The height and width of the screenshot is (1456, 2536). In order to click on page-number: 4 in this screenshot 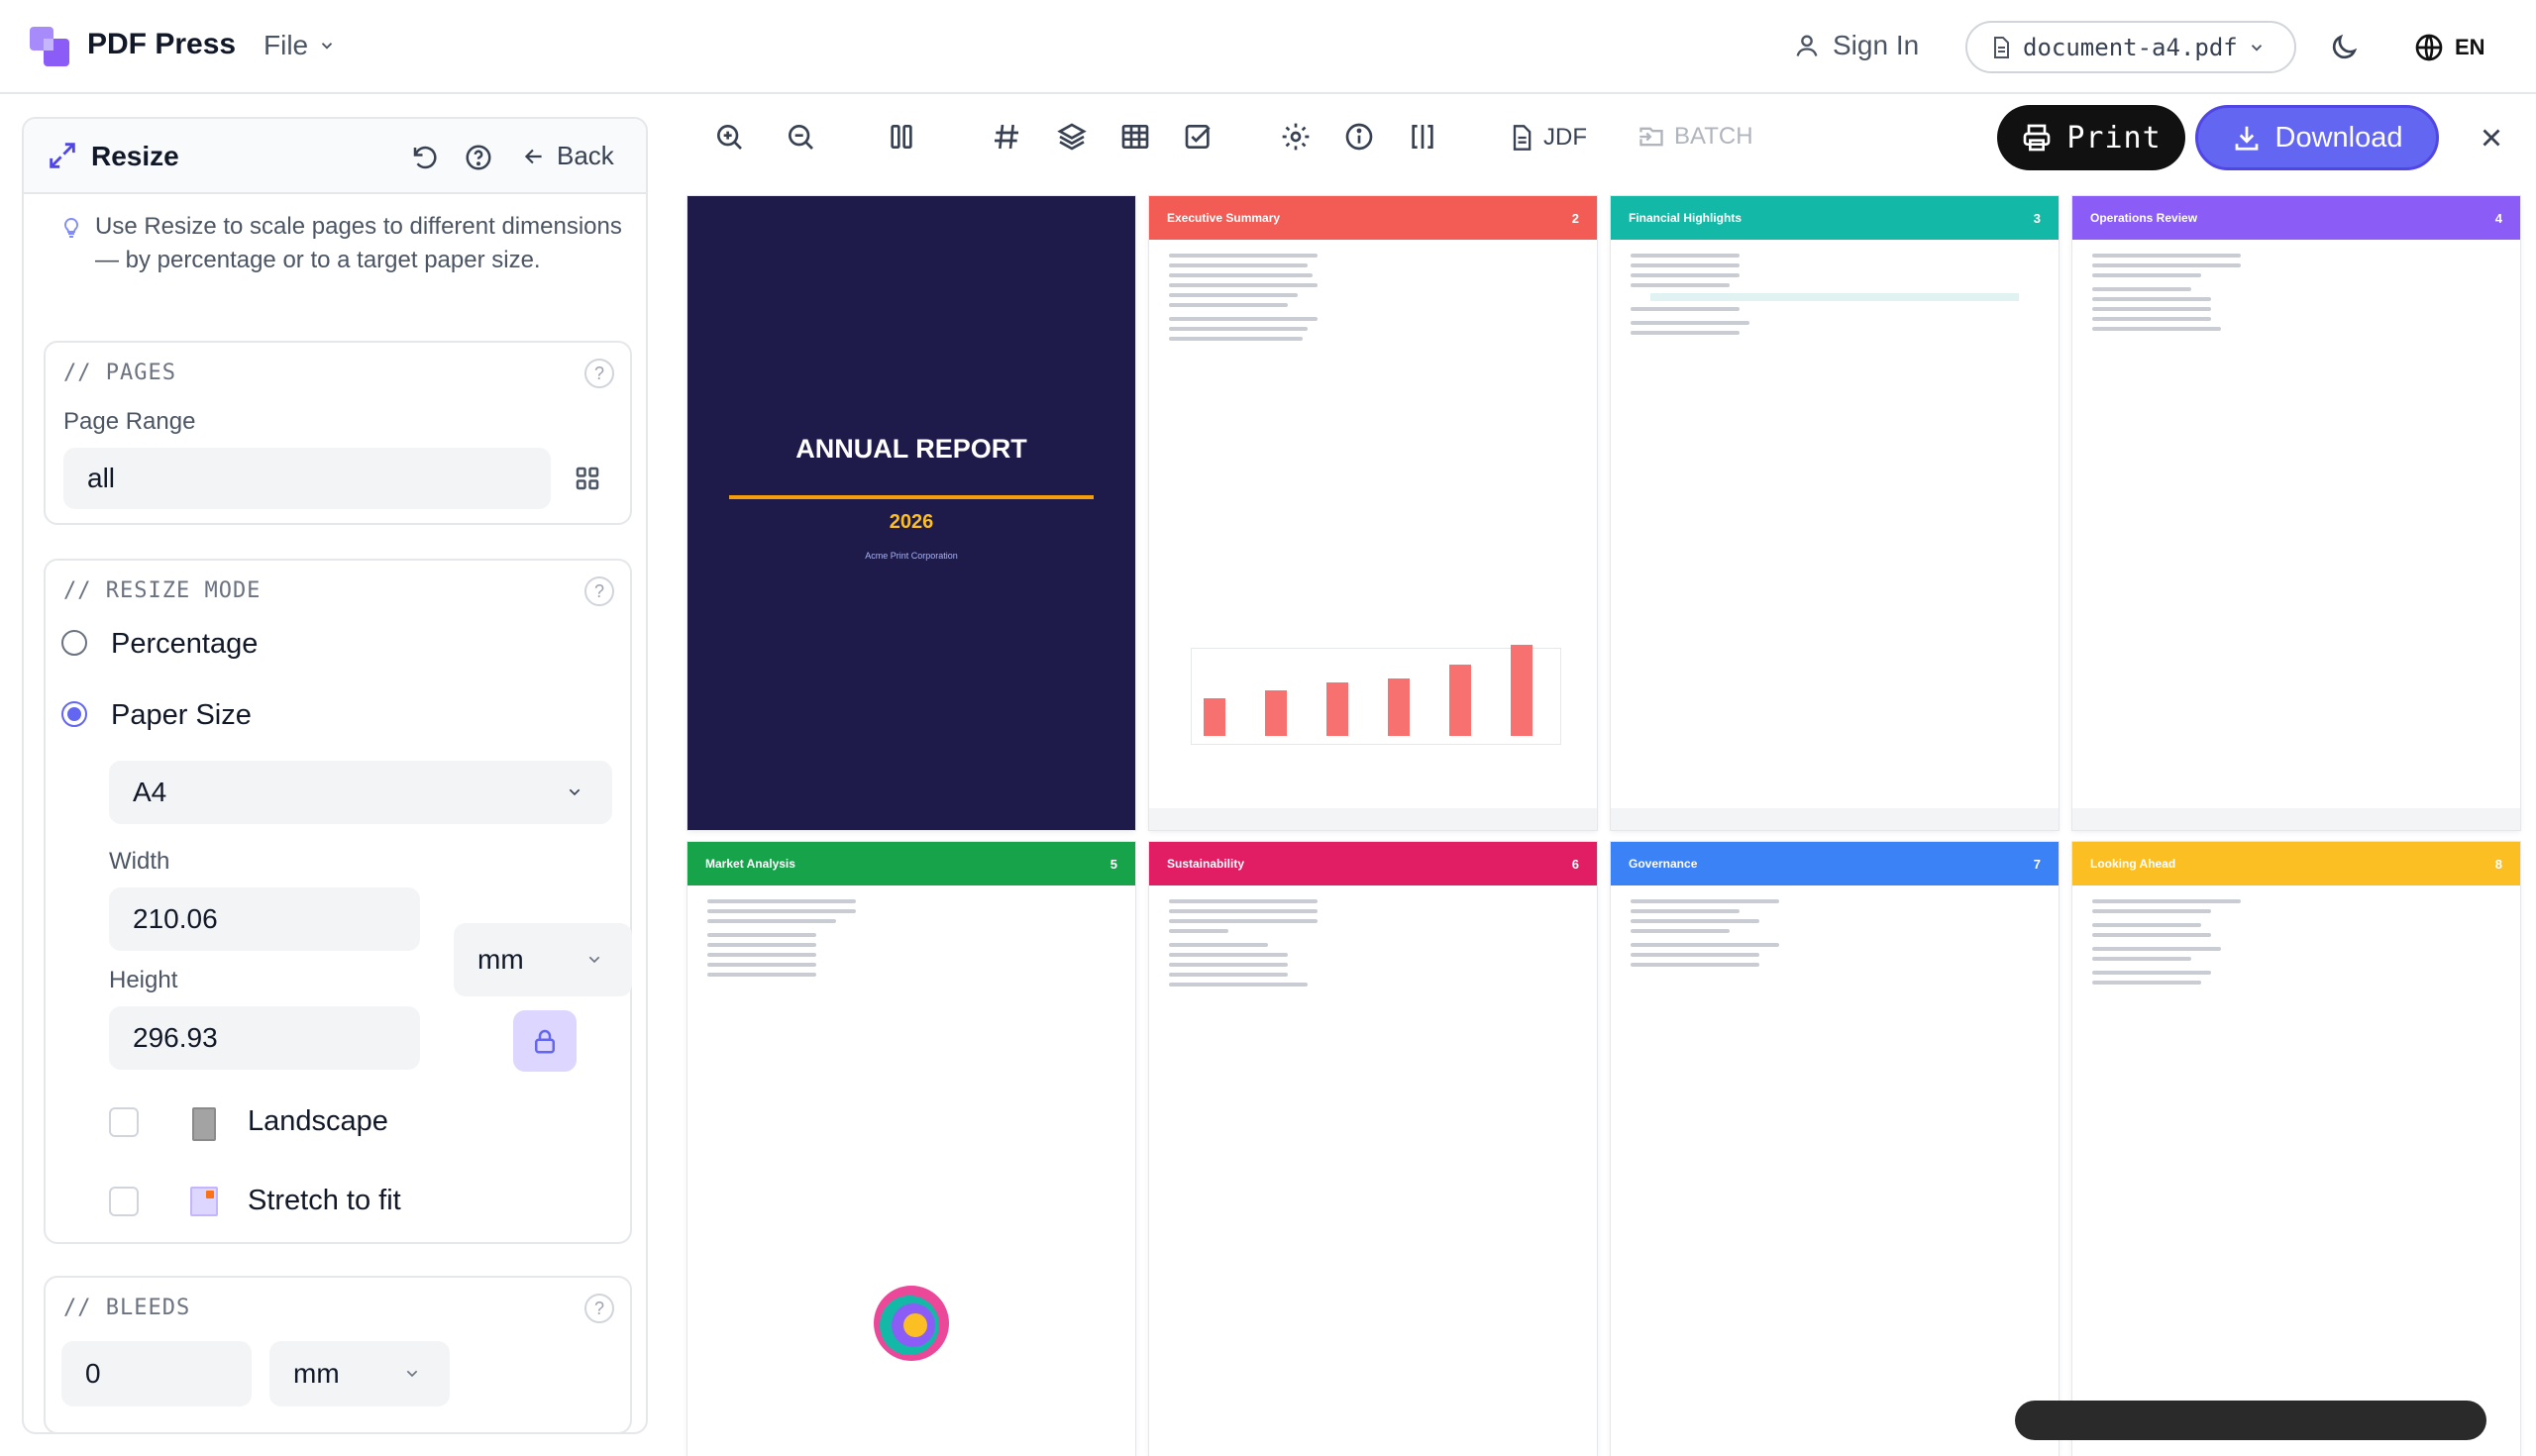, I will do `click(2498, 218)`.